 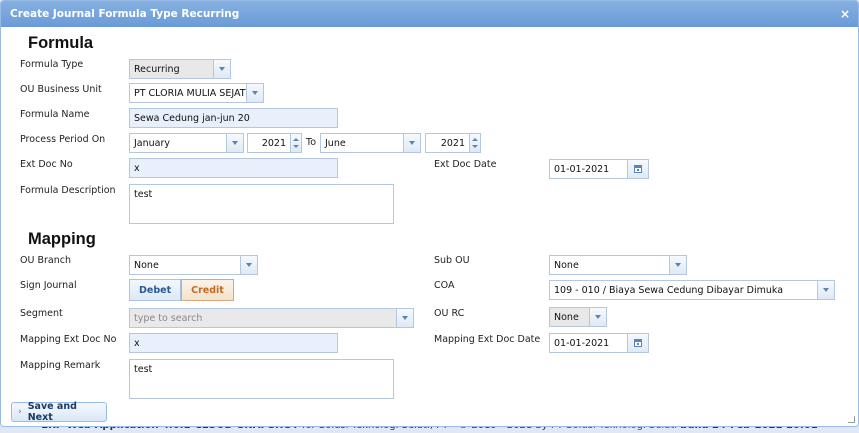 I want to click on ou-branch-value: None, so click(x=184, y=265).